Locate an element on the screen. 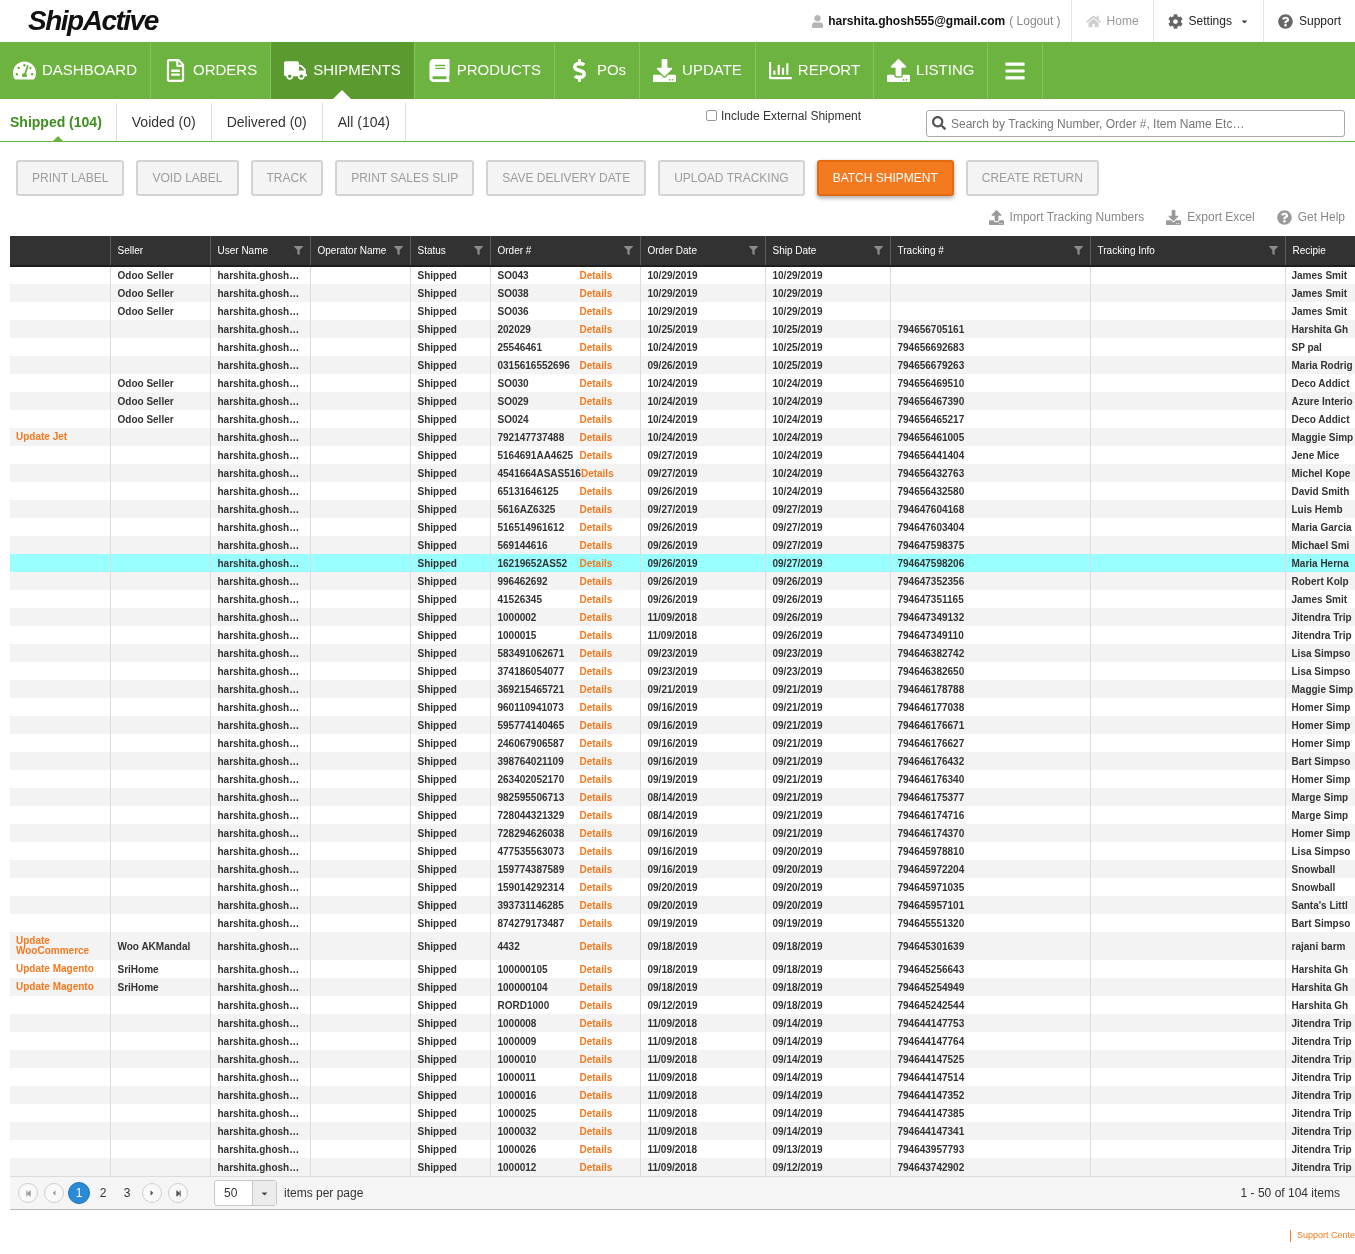  table-row: harshita.ghosh… Shipped 960110941073 Details 09/16/2019 09/21/2019 794646177038 Homer Simp is located at coordinates (682, 707).